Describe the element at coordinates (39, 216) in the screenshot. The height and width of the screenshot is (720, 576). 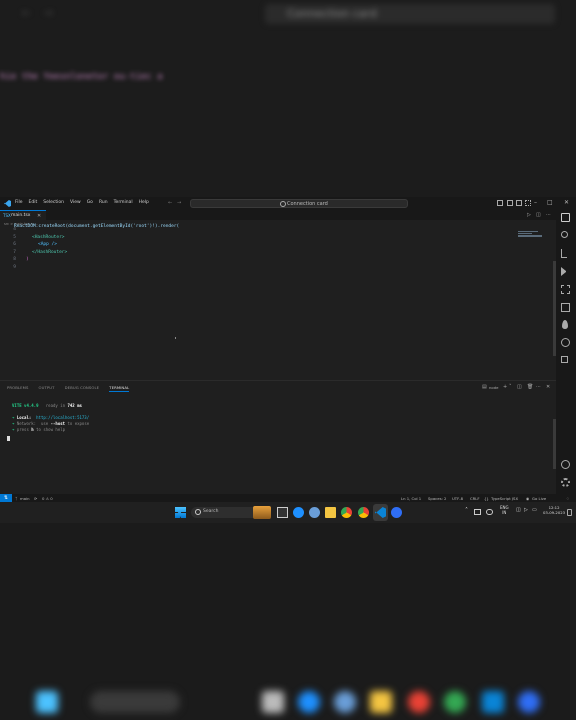
I see `tab-close-icon: ✕` at that location.